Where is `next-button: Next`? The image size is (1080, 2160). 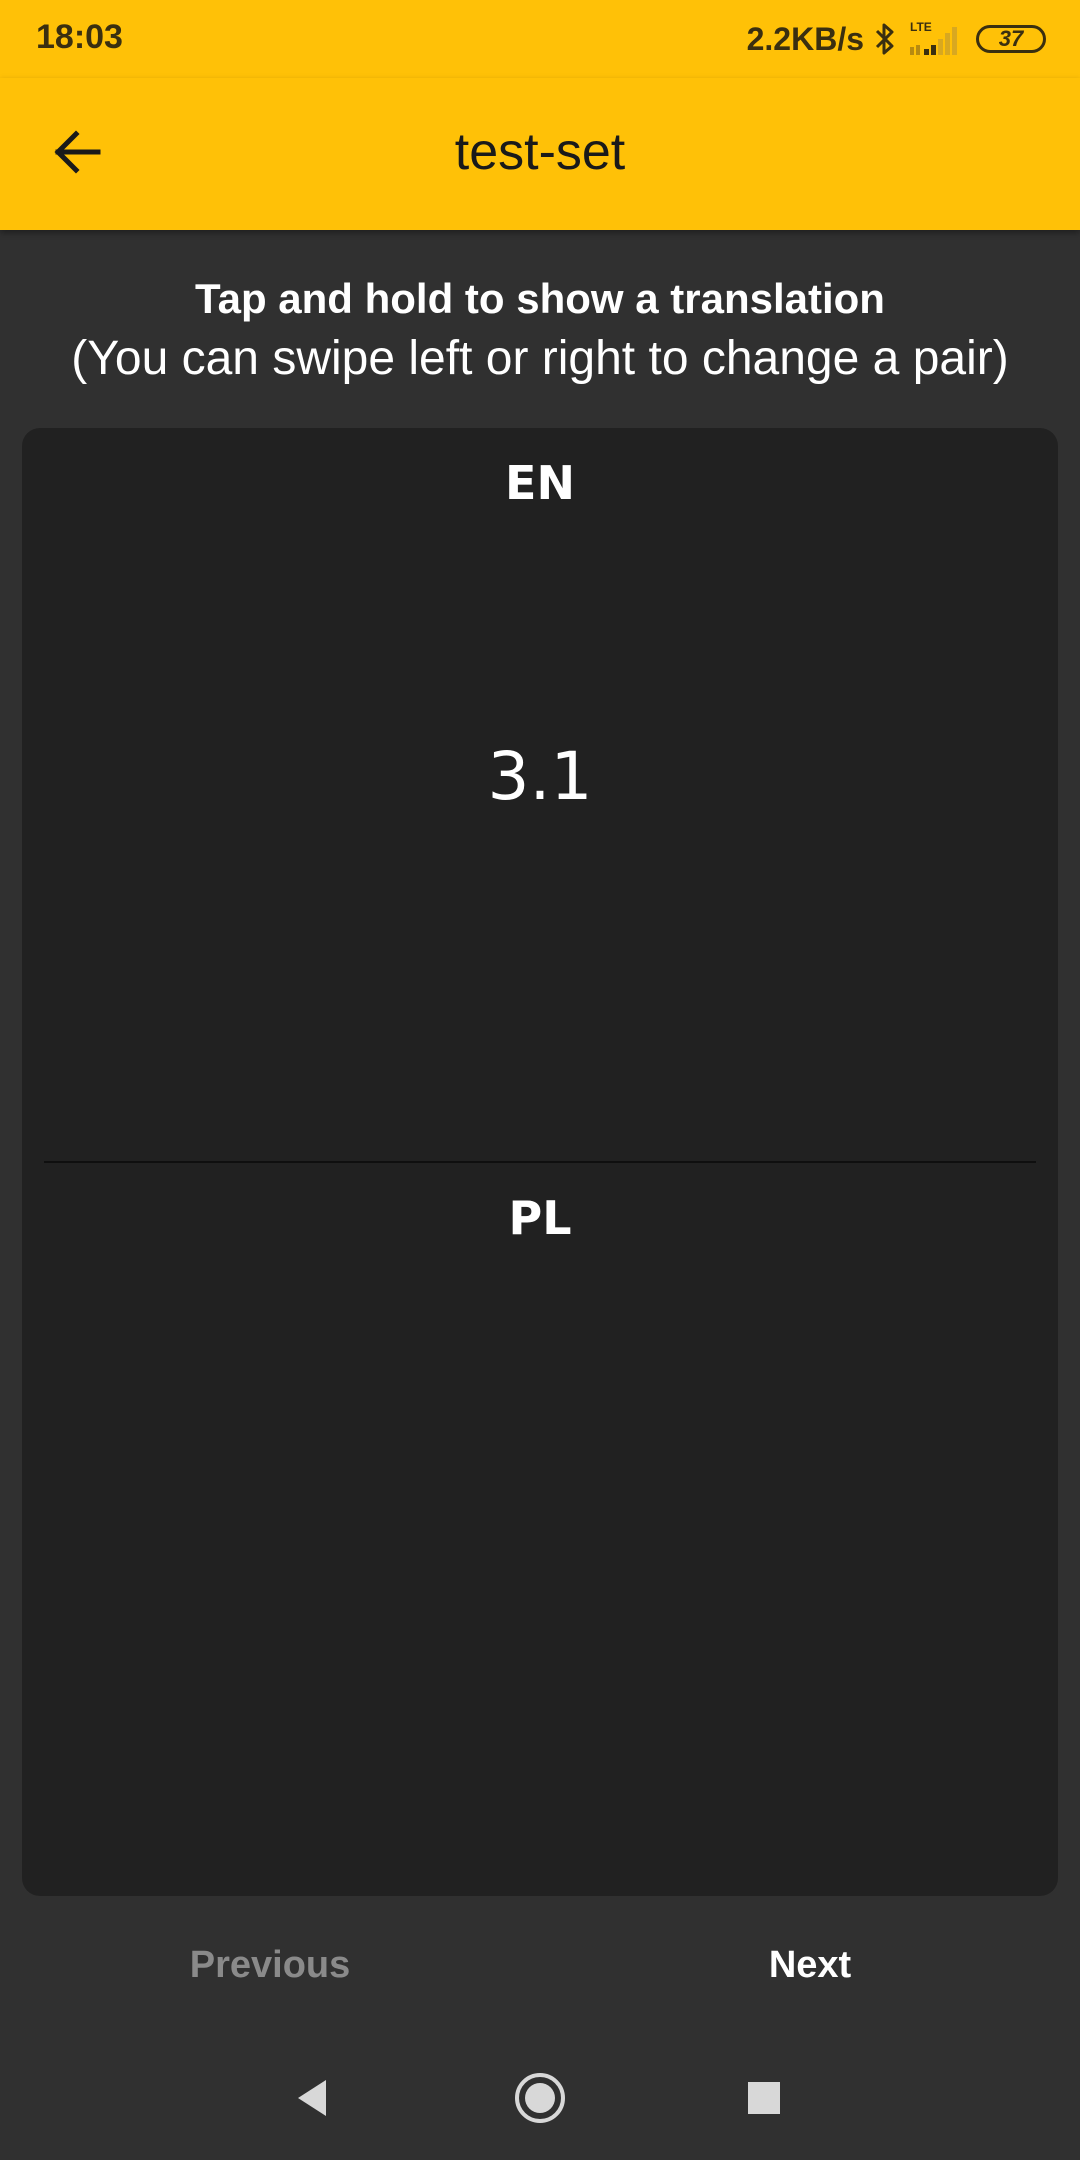
next-button: Next is located at coordinates (810, 1965).